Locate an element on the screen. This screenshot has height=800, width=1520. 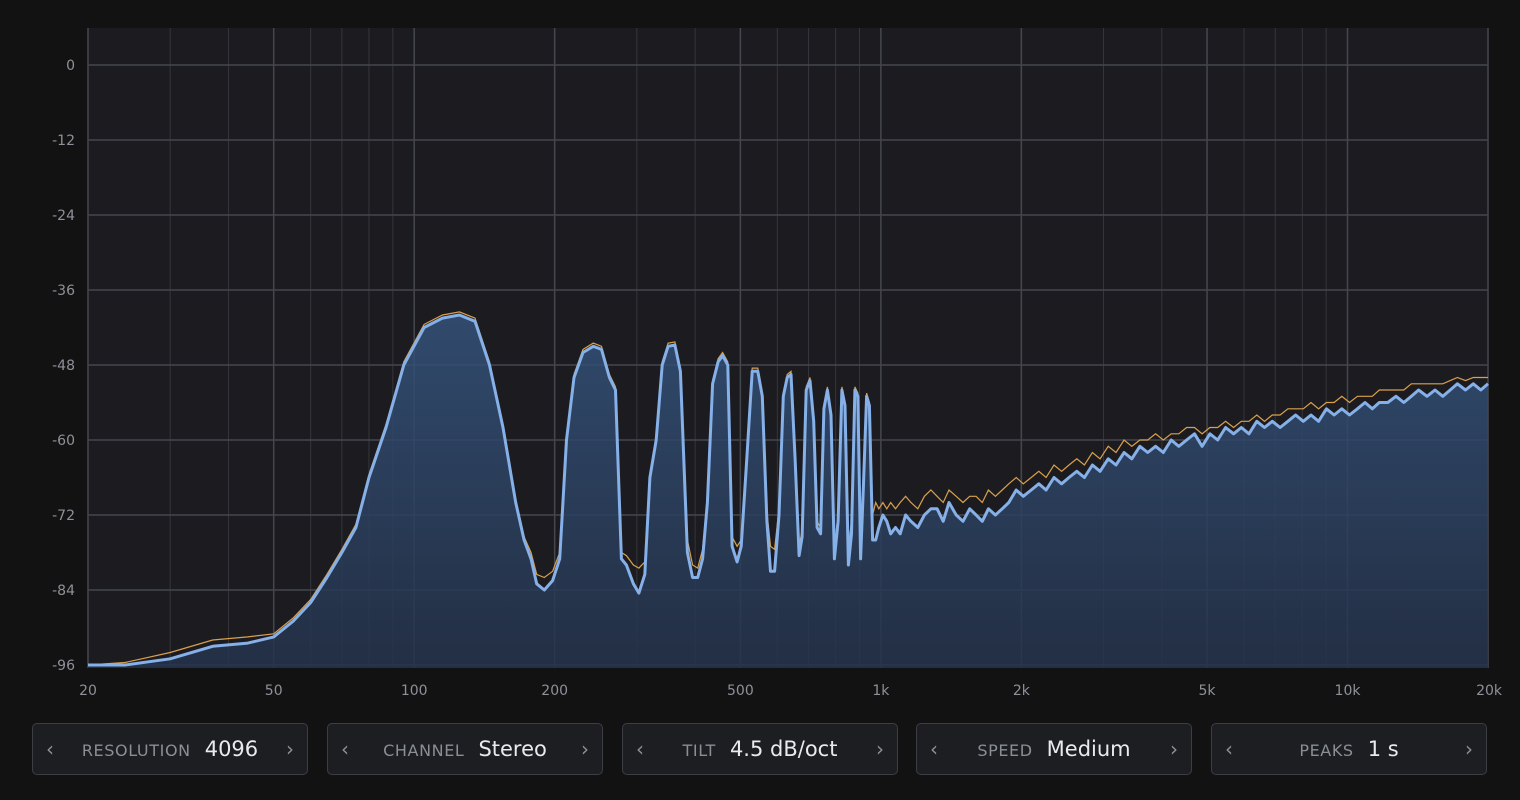
speed-label: SPEED is located at coordinates (1005, 750).